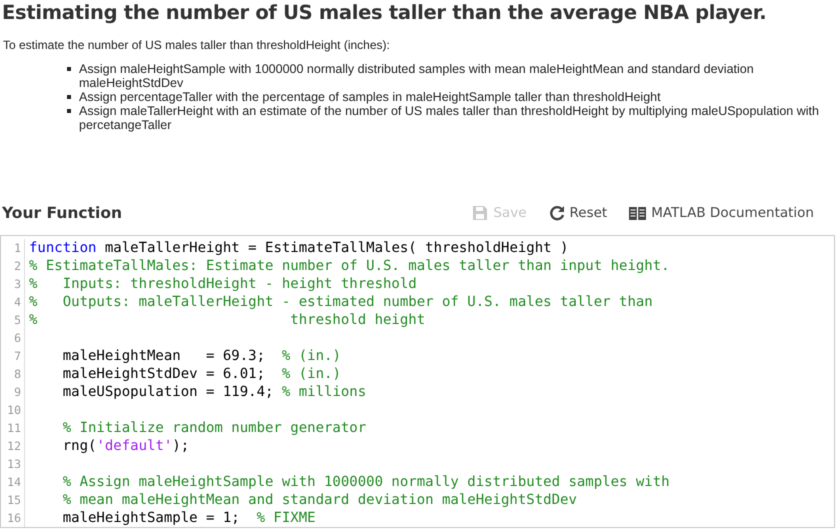 The image size is (836, 529). Describe the element at coordinates (366, 482) in the screenshot. I see `code-line: % Assign maleHeightSample with 1000000 normally distributed samples with` at that location.